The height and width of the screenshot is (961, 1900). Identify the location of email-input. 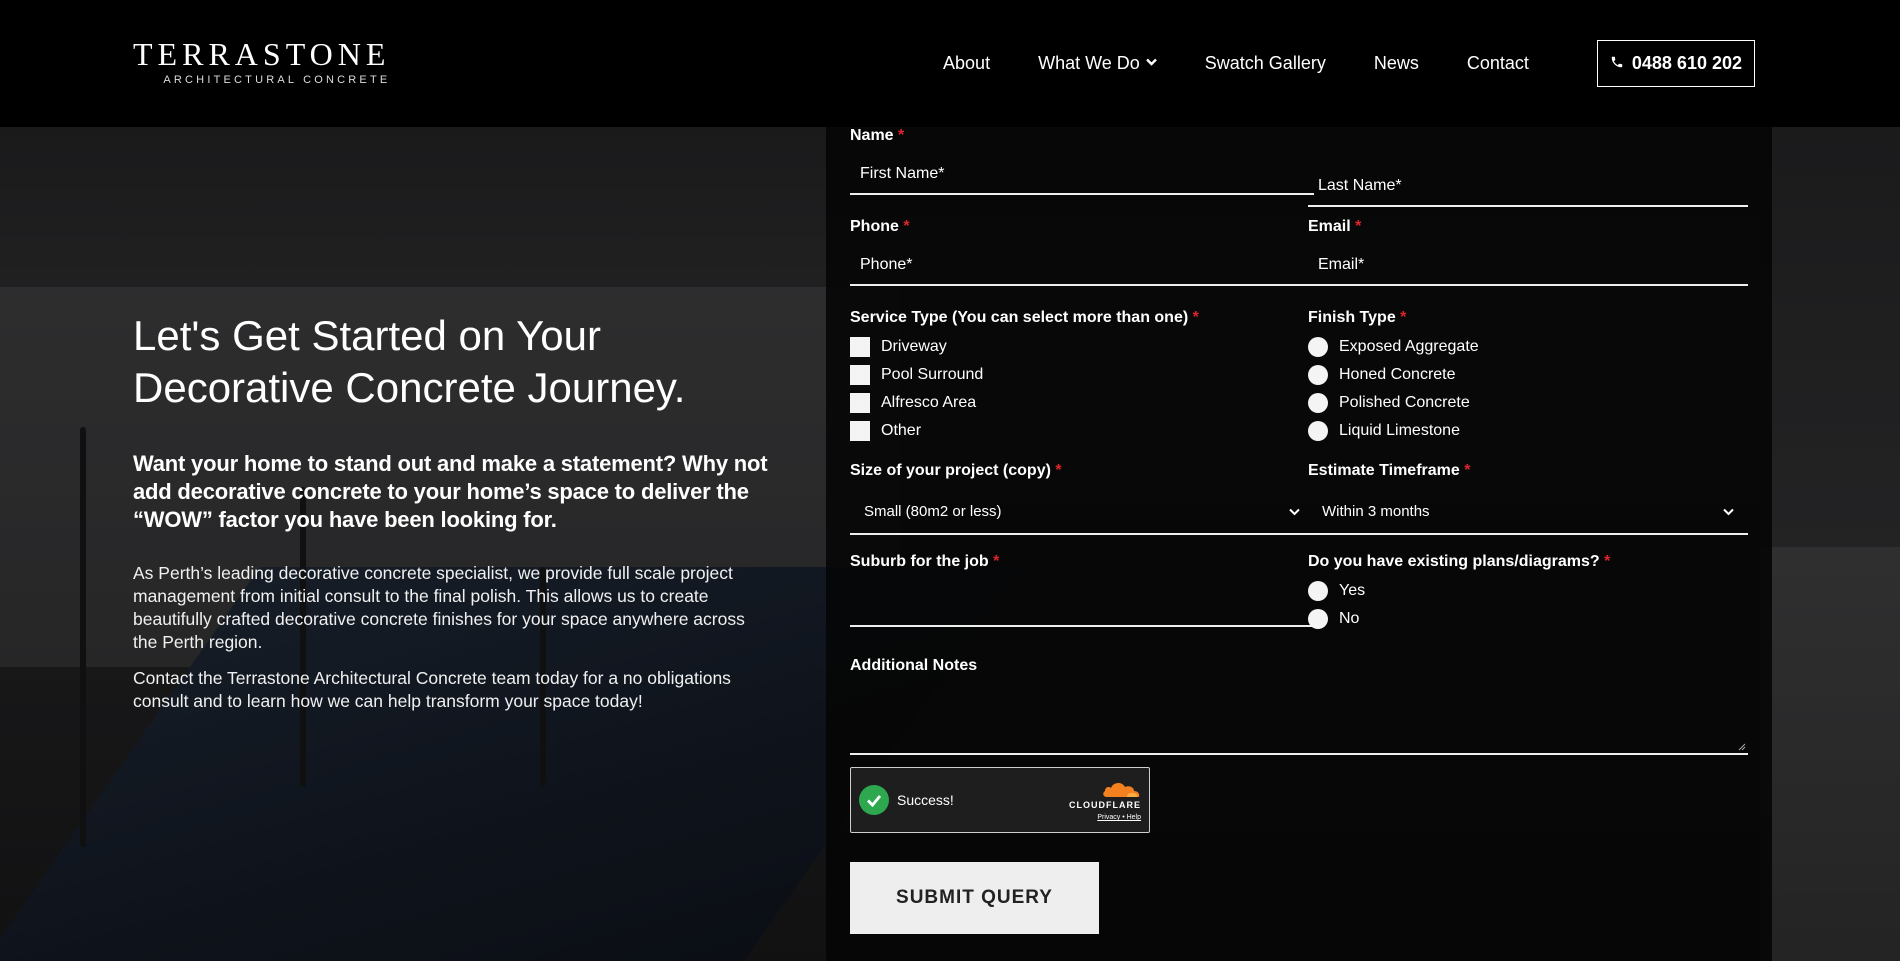
(1528, 266).